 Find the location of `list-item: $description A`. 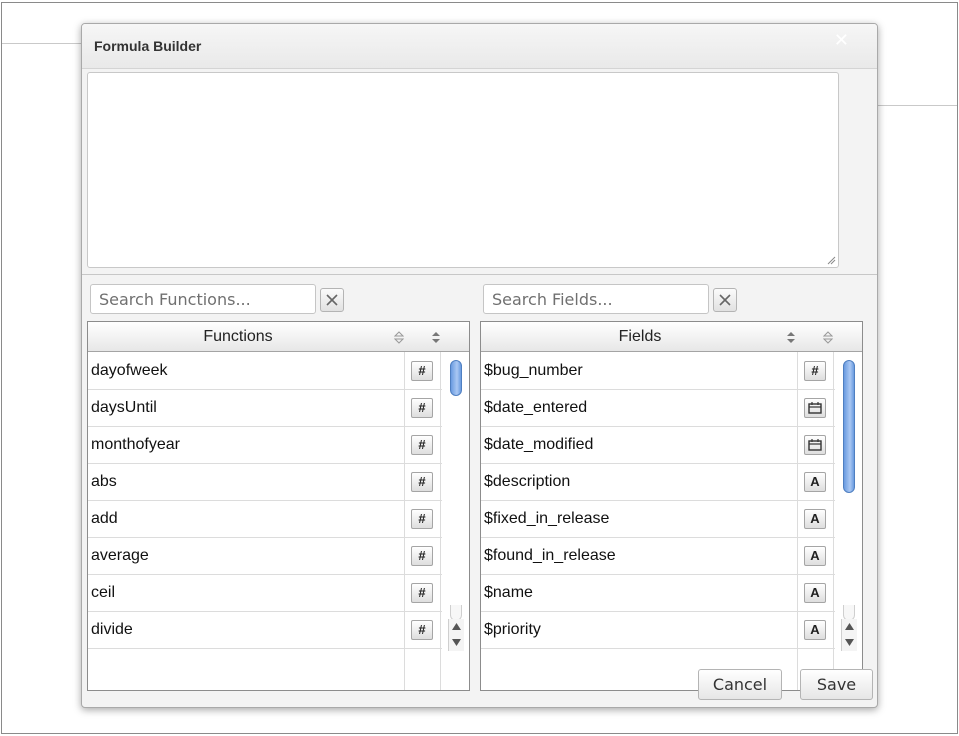

list-item: $description A is located at coordinates (658, 482).